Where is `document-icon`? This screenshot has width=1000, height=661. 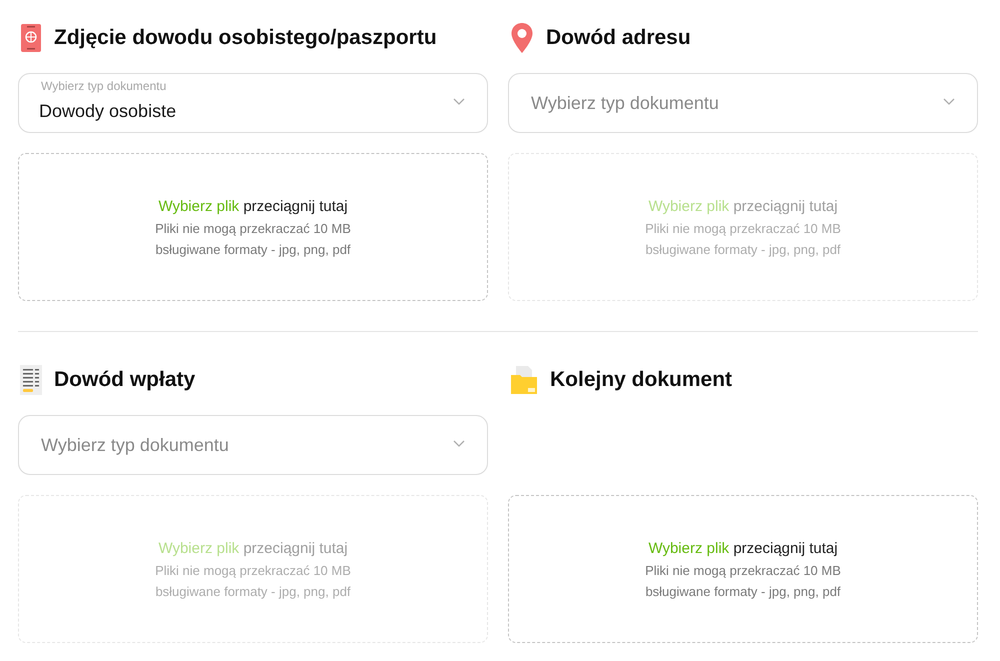
document-icon is located at coordinates (31, 380).